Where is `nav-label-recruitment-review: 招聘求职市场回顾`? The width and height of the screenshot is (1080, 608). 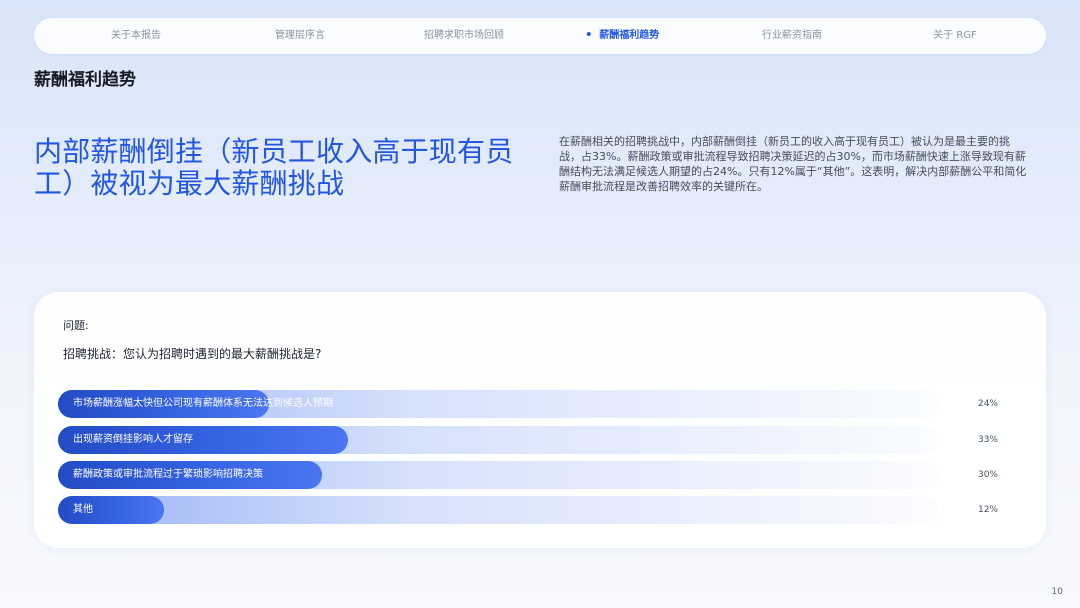 nav-label-recruitment-review: 招聘求职市场回顾 is located at coordinates (464, 35).